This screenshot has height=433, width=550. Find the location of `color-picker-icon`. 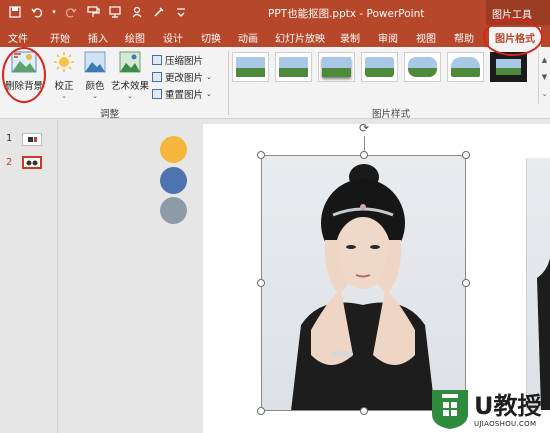

color-picker-icon is located at coordinates (159, 12).